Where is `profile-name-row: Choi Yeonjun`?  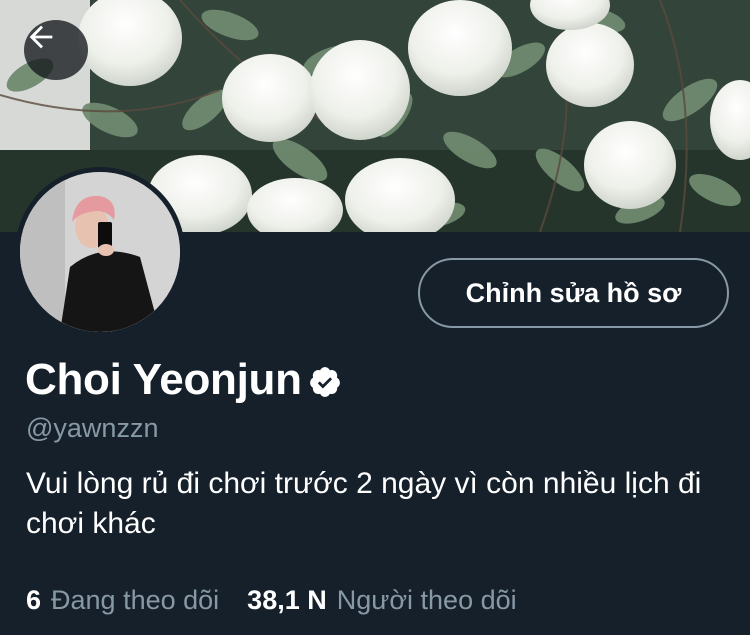 profile-name-row: Choi Yeonjun is located at coordinates (183, 380).